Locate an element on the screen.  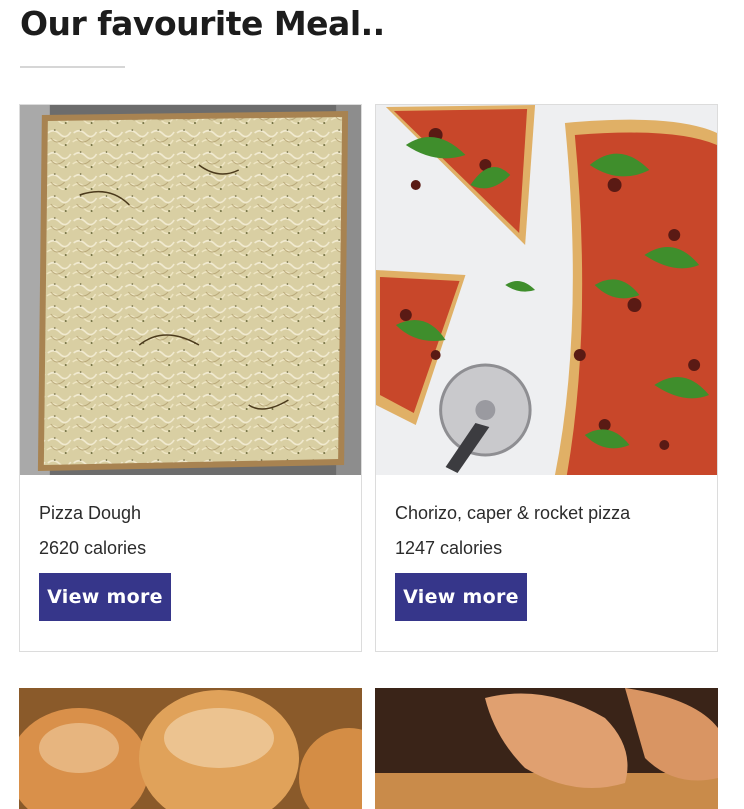
meal-calories: 2620 calories is located at coordinates (93, 548).